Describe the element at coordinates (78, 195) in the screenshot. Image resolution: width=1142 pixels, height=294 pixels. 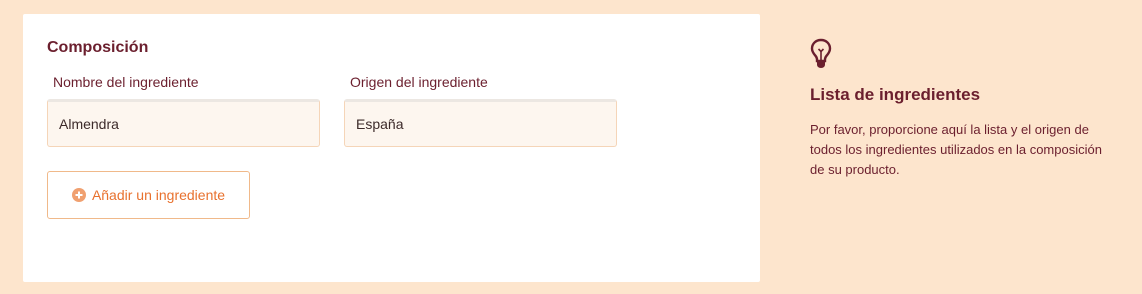
I see `plus-circle-icon` at that location.